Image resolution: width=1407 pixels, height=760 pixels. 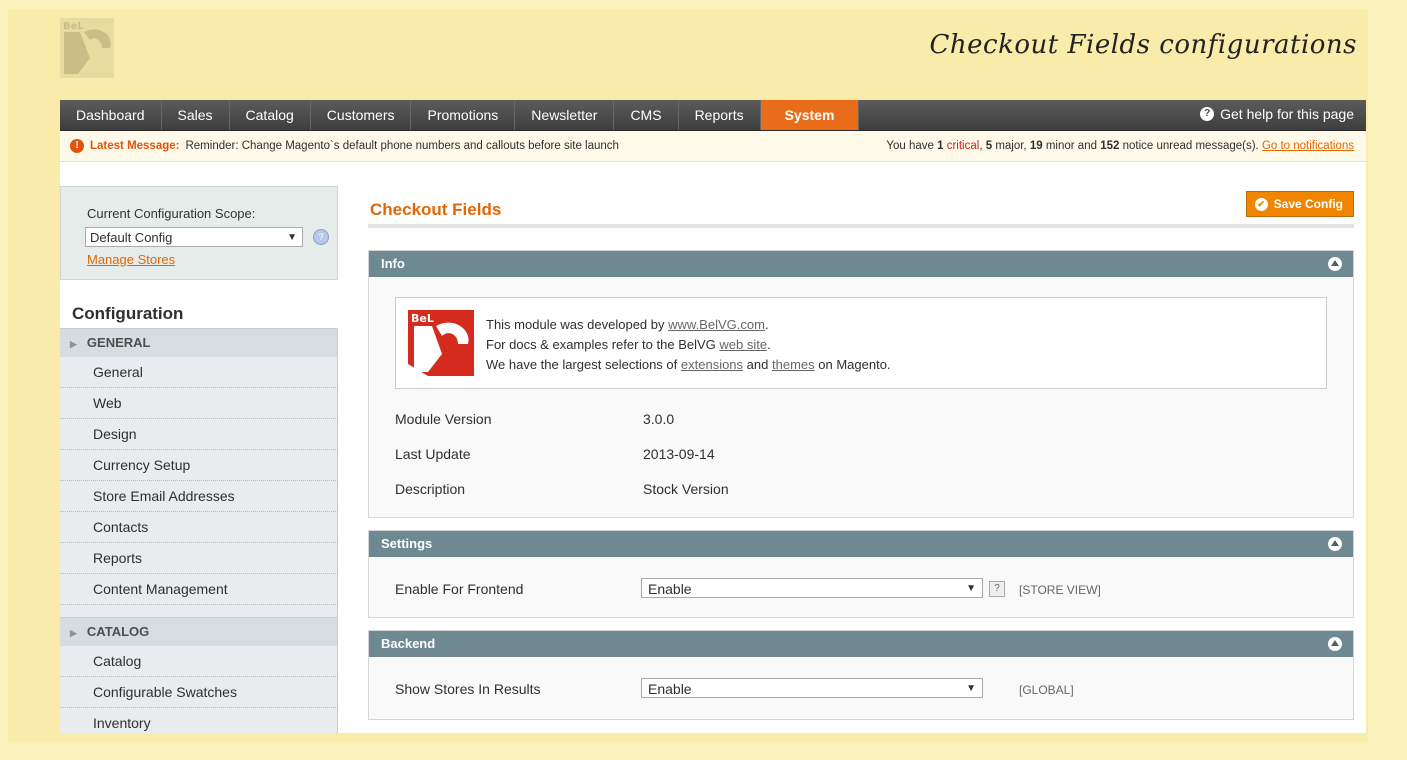 What do you see at coordinates (468, 689) in the screenshot?
I see `show-stores-label: Show Stores In Results` at bounding box center [468, 689].